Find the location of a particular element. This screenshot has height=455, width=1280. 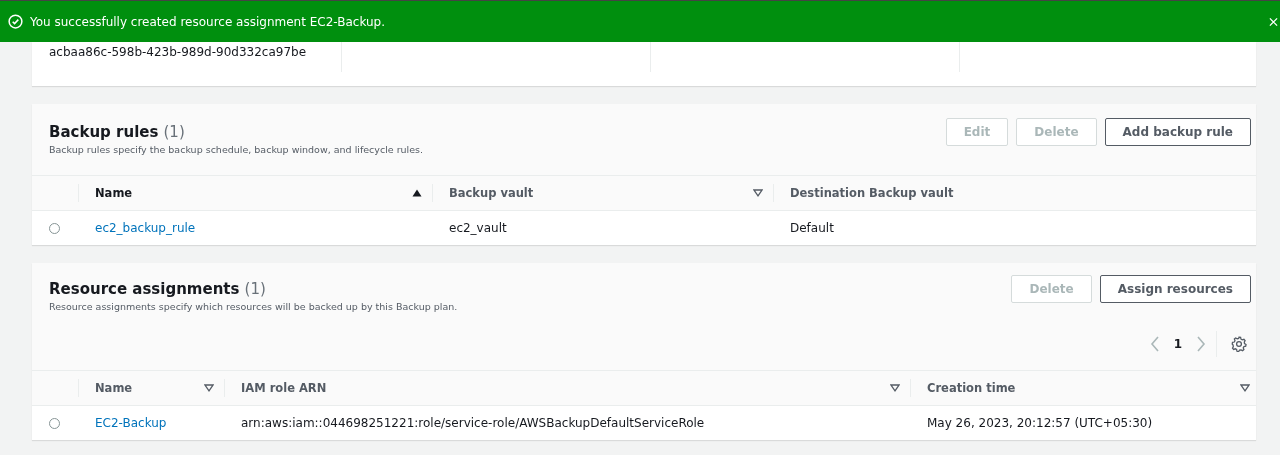

column-header: IAM role ARN is located at coordinates (284, 388).